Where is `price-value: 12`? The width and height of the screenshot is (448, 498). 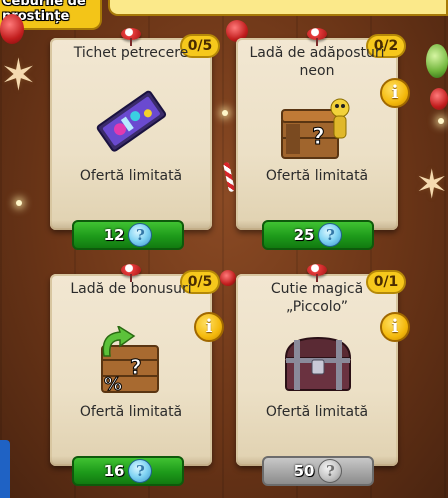
price-value: 12 is located at coordinates (114, 235).